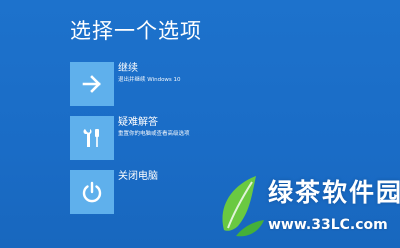 The width and height of the screenshot is (400, 248). What do you see at coordinates (149, 80) in the screenshot?
I see `continue-description: 退出并继续 Windows 10` at bounding box center [149, 80].